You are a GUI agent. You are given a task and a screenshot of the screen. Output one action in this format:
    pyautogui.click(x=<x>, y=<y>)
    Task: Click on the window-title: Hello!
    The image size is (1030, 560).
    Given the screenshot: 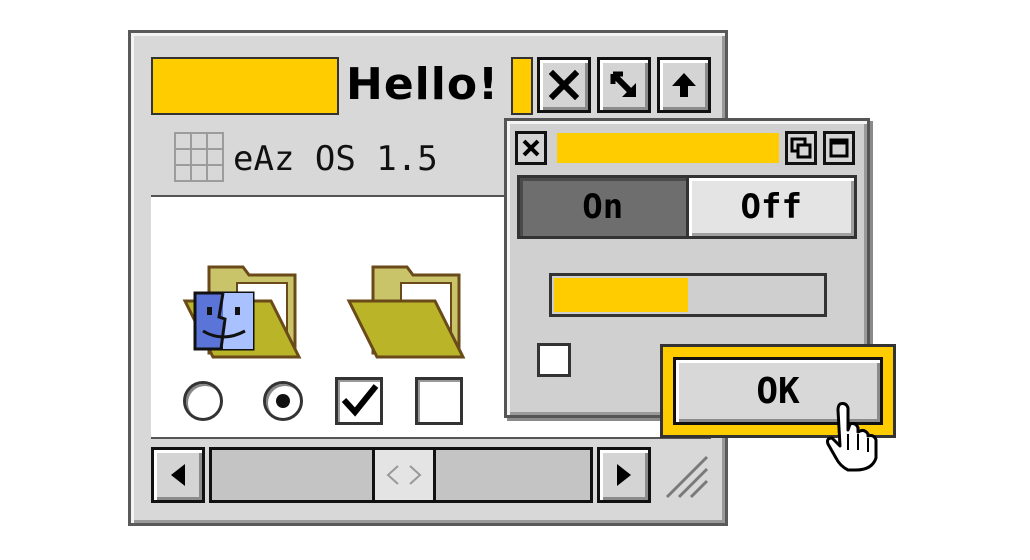 What is the action you would take?
    pyautogui.click(x=423, y=84)
    